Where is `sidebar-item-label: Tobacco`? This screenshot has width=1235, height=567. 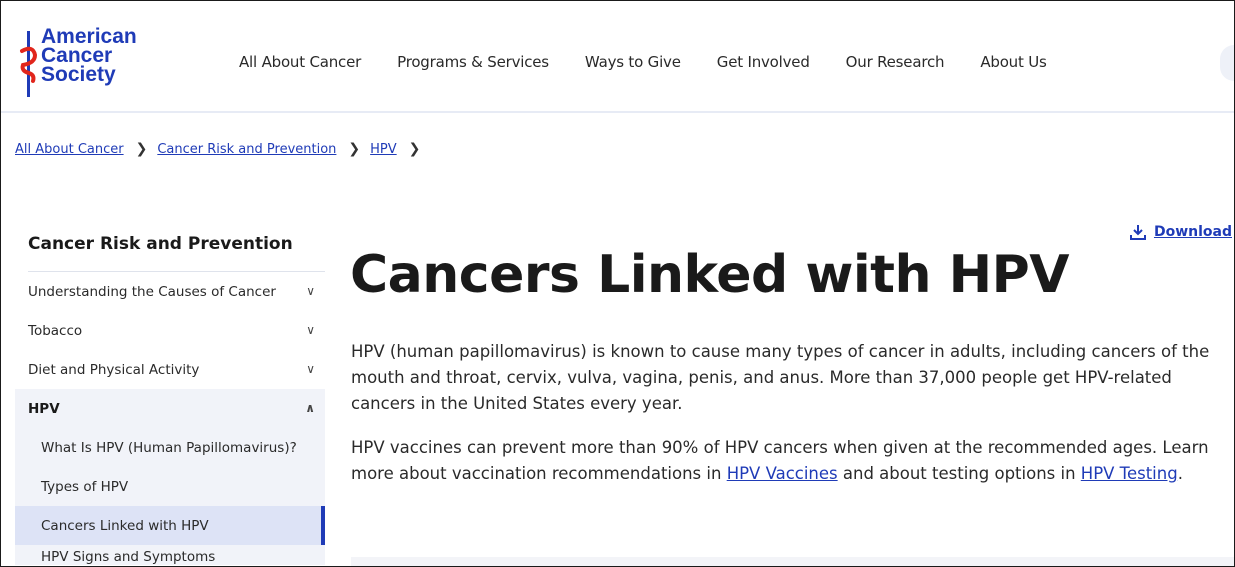 sidebar-item-label: Tobacco is located at coordinates (55, 330).